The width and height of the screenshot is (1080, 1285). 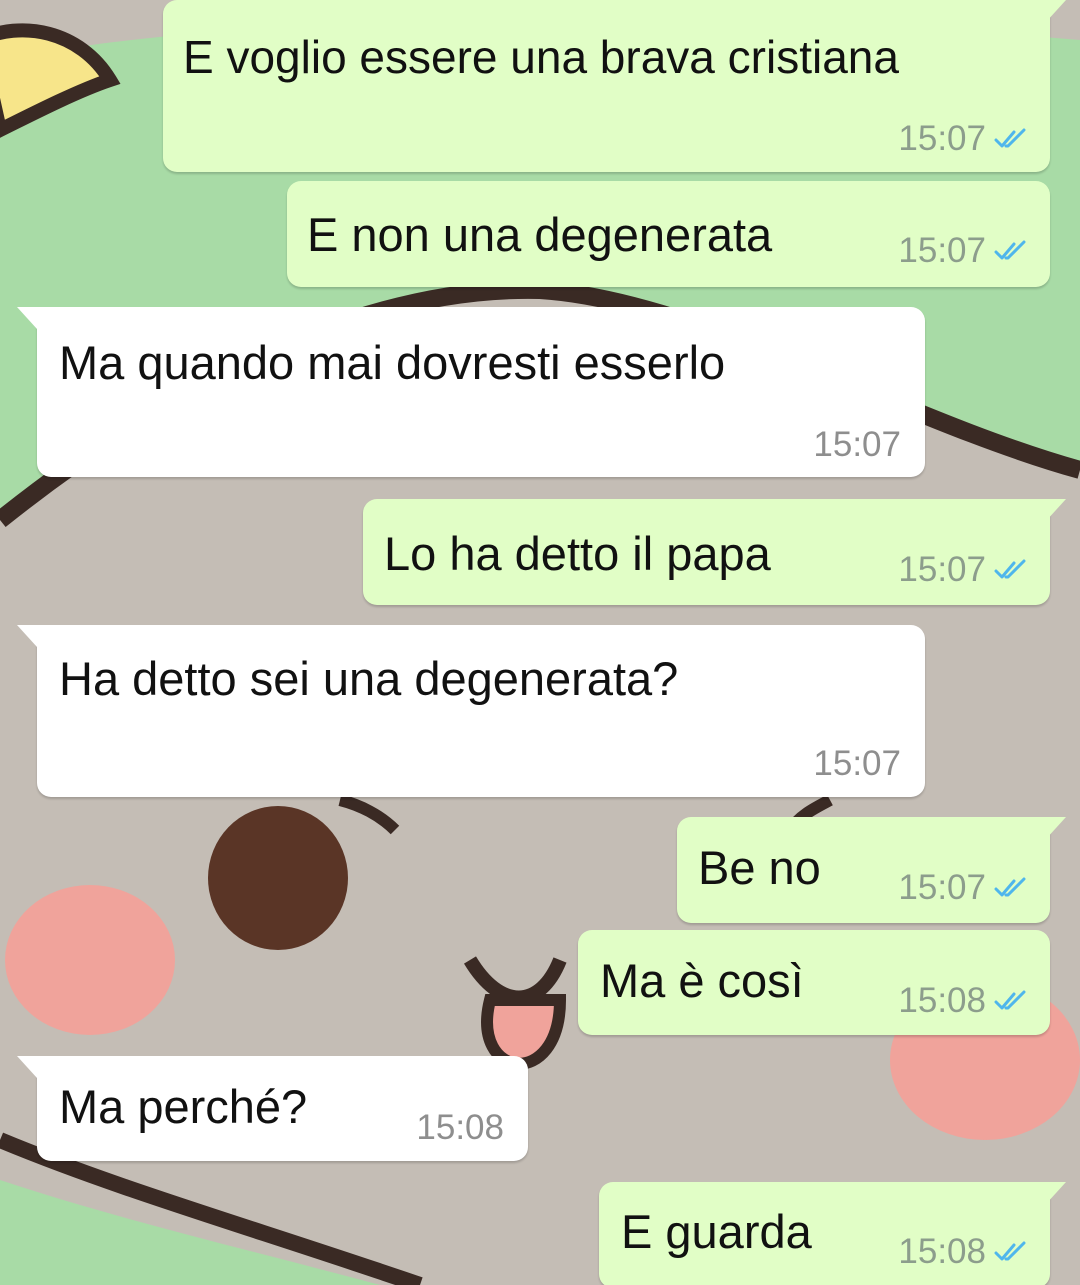 What do you see at coordinates (183, 1106) in the screenshot?
I see `message-text: Ma perché?` at bounding box center [183, 1106].